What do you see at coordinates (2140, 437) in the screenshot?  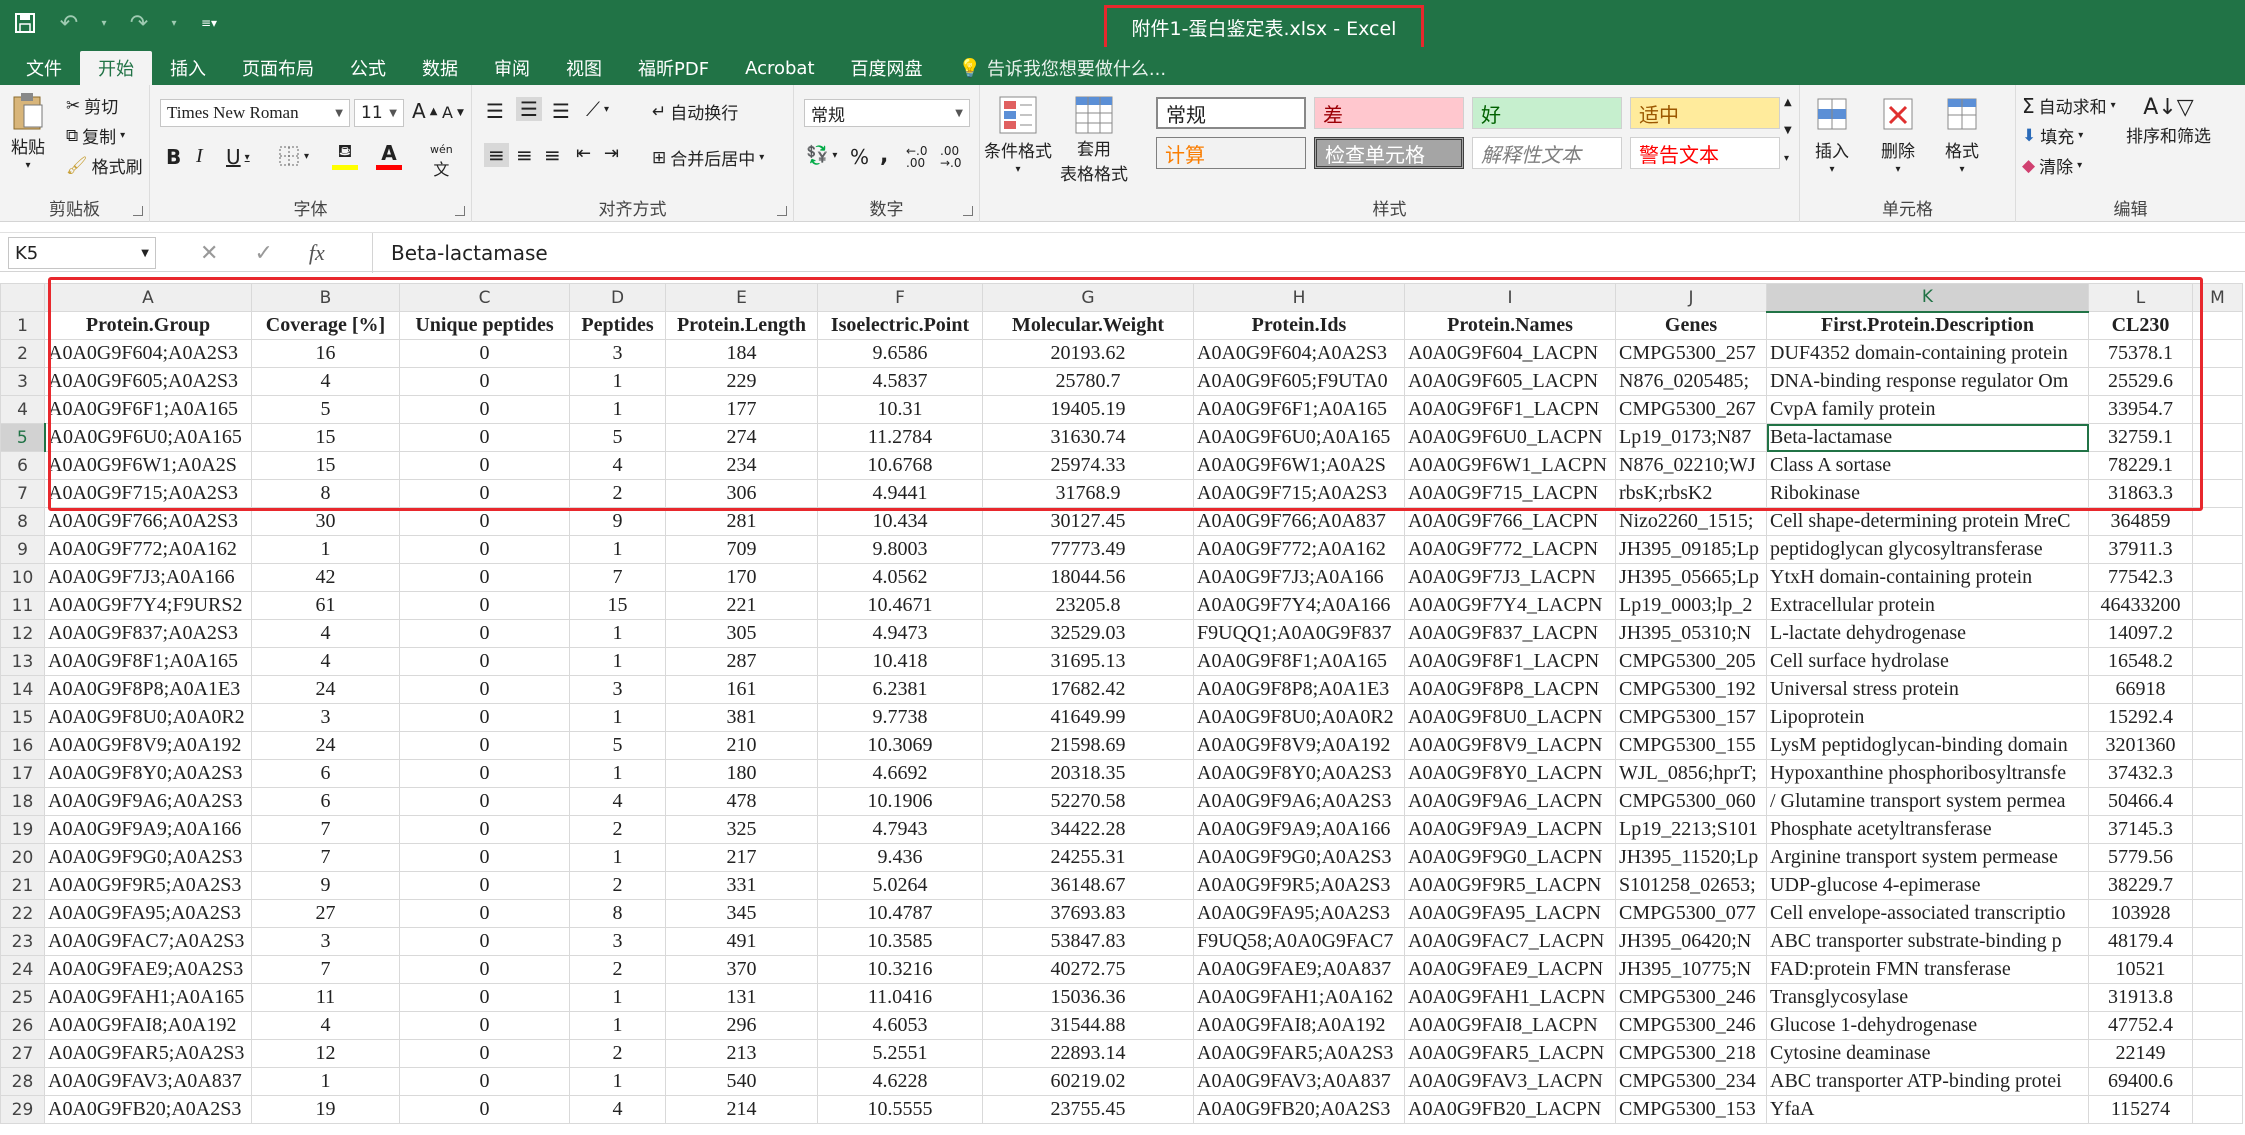 I see `table-cell: 32759.1` at bounding box center [2140, 437].